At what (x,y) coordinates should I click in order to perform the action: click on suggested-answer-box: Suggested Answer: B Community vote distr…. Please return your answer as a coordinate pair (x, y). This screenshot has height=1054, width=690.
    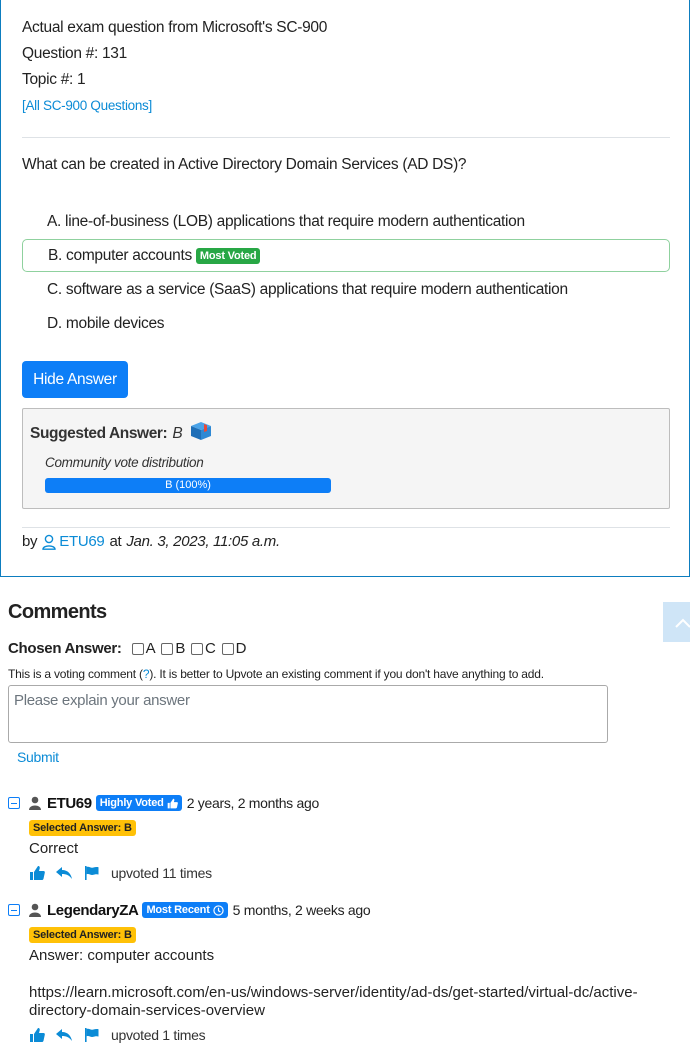
    Looking at the image, I should click on (346, 458).